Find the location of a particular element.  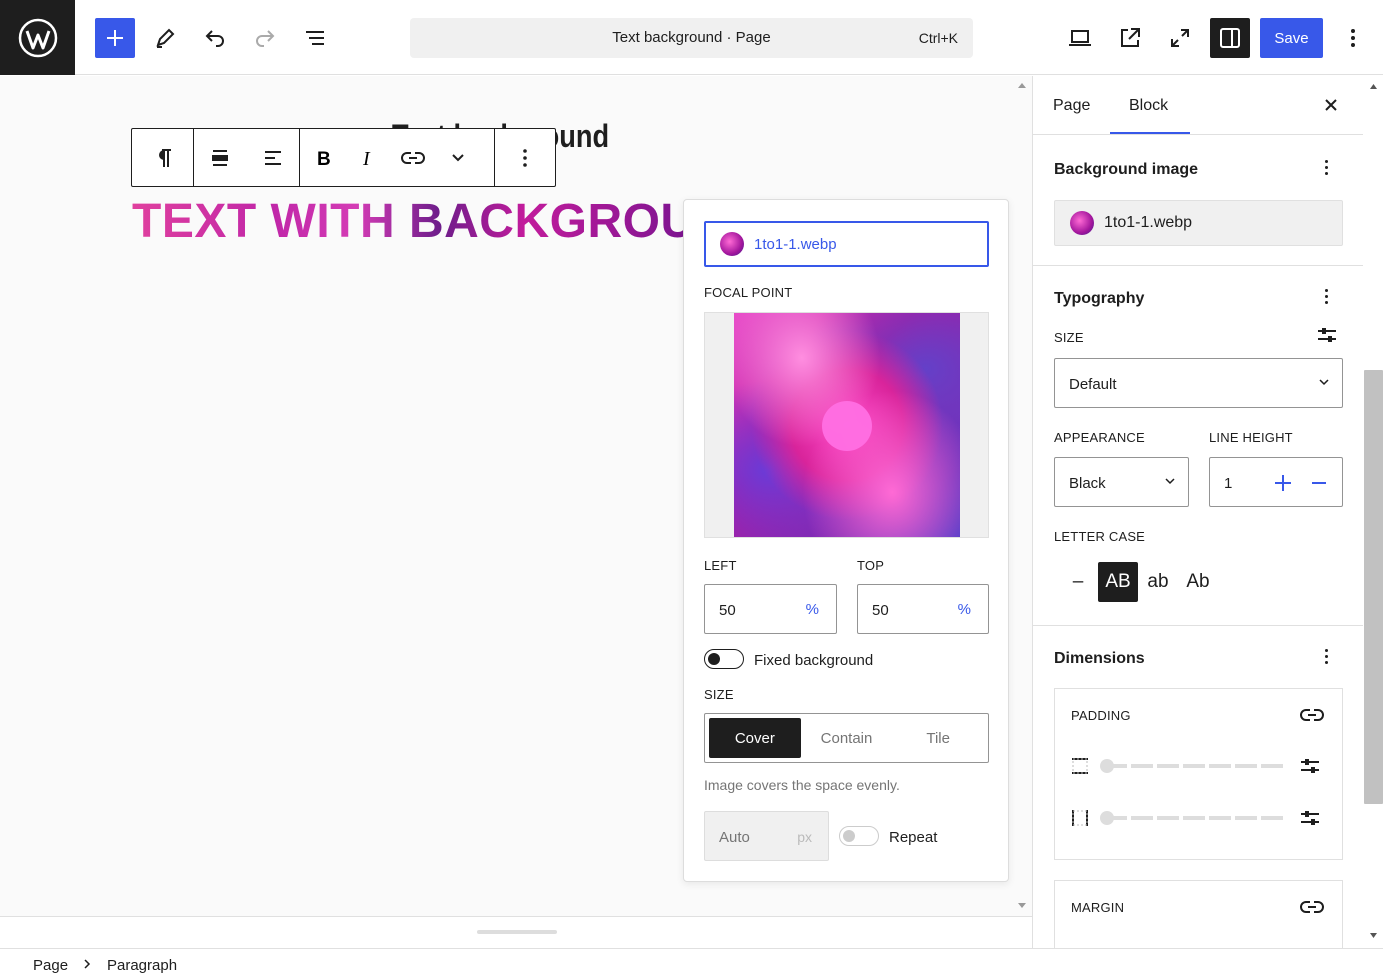

block-toolbar: B I is located at coordinates (343, 157).